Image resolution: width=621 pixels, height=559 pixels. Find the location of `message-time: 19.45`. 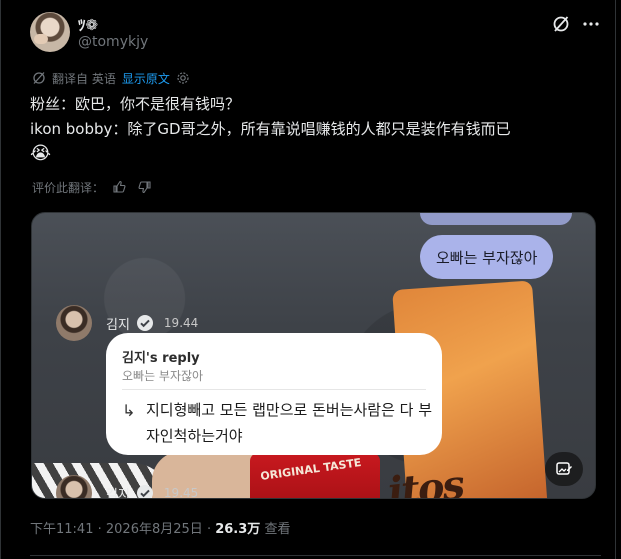

message-time: 19.45 is located at coordinates (181, 492).